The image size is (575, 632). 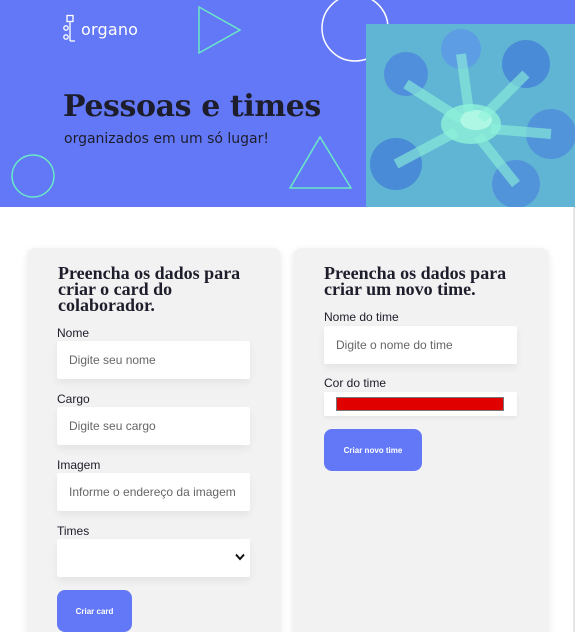 What do you see at coordinates (73, 333) in the screenshot?
I see `name-label: Nome` at bounding box center [73, 333].